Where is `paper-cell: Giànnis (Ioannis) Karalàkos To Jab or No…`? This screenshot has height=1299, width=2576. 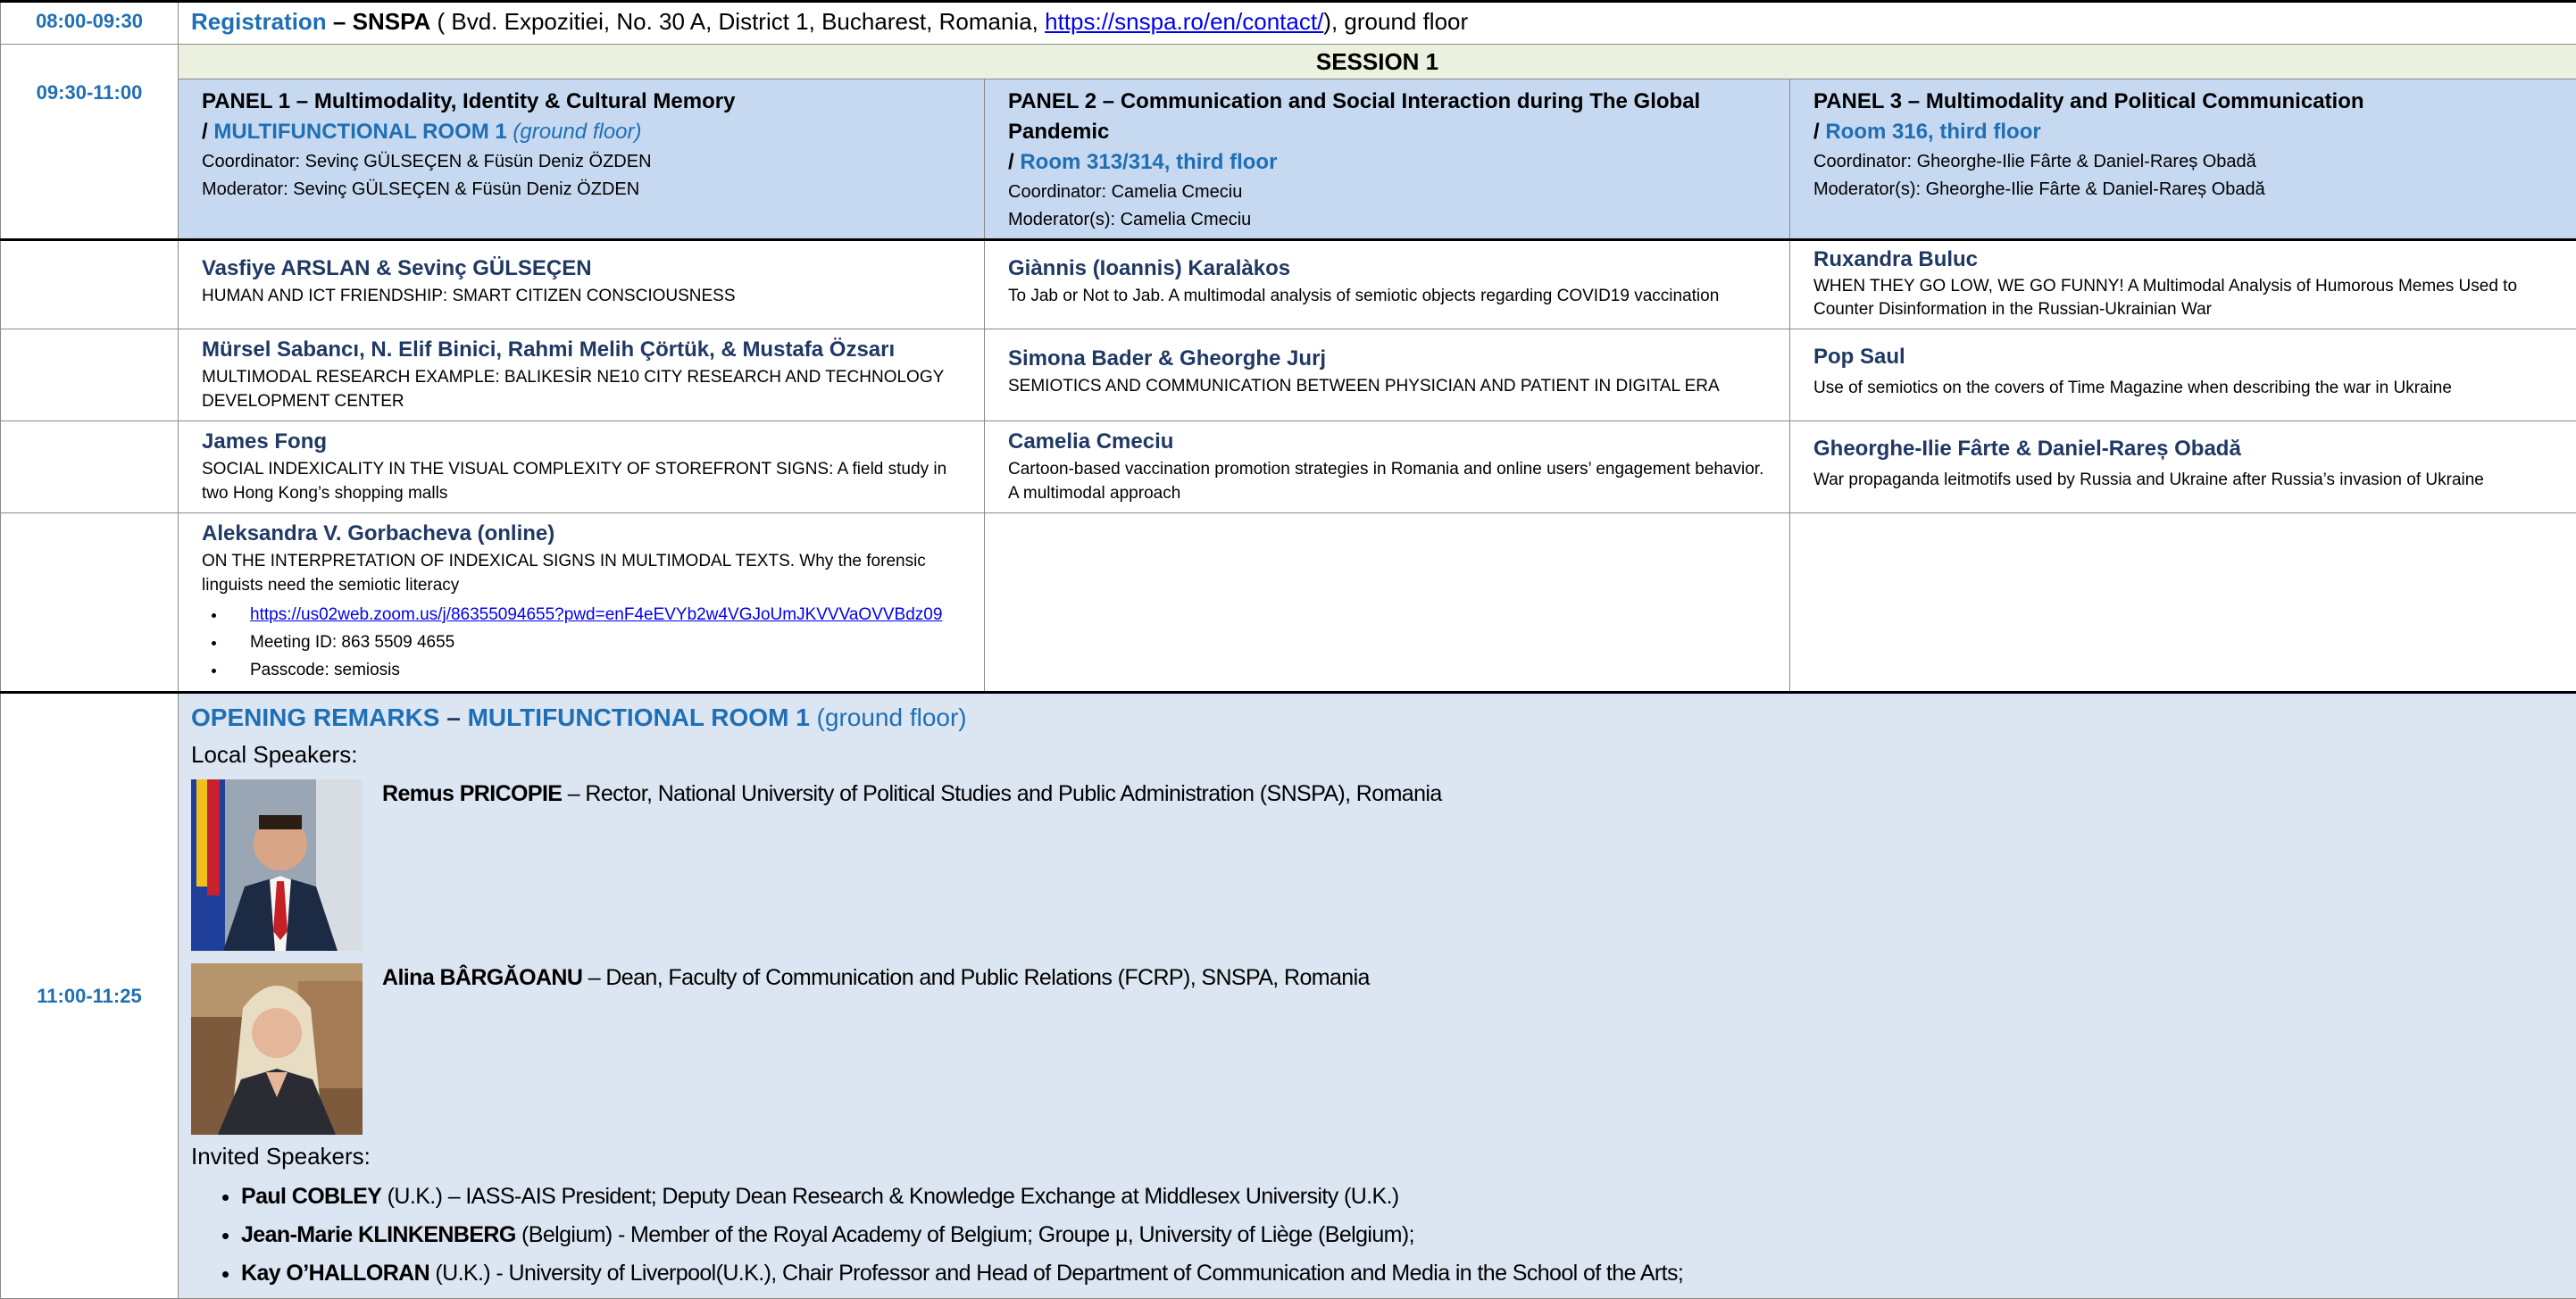 paper-cell: Giànnis (Ioannis) Karalàkos To Jab or No… is located at coordinates (1387, 285).